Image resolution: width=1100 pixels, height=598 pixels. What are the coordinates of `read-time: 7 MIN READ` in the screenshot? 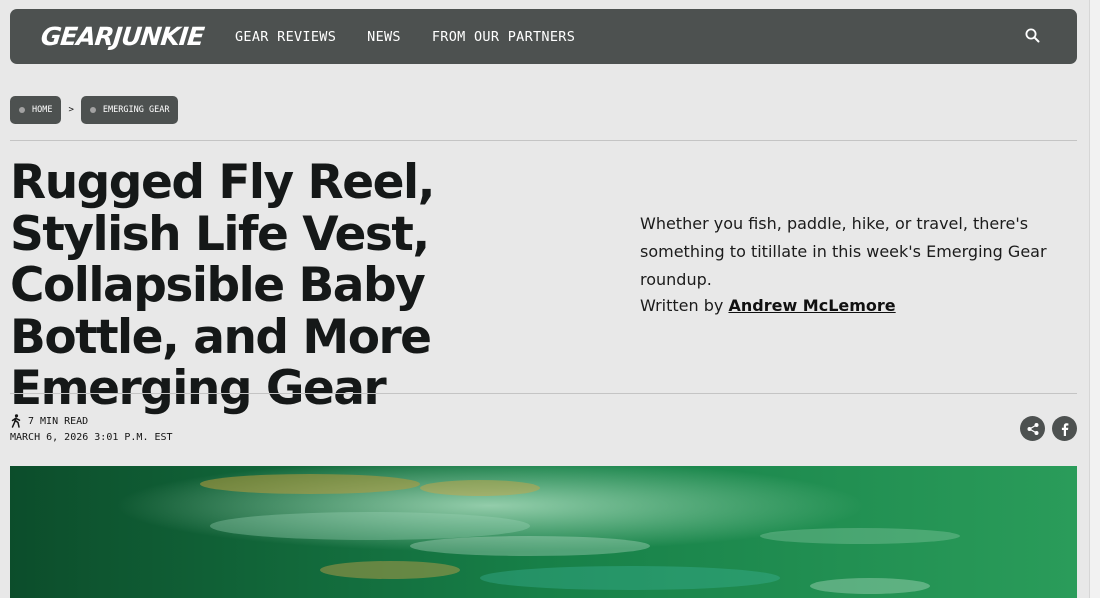 It's located at (58, 421).